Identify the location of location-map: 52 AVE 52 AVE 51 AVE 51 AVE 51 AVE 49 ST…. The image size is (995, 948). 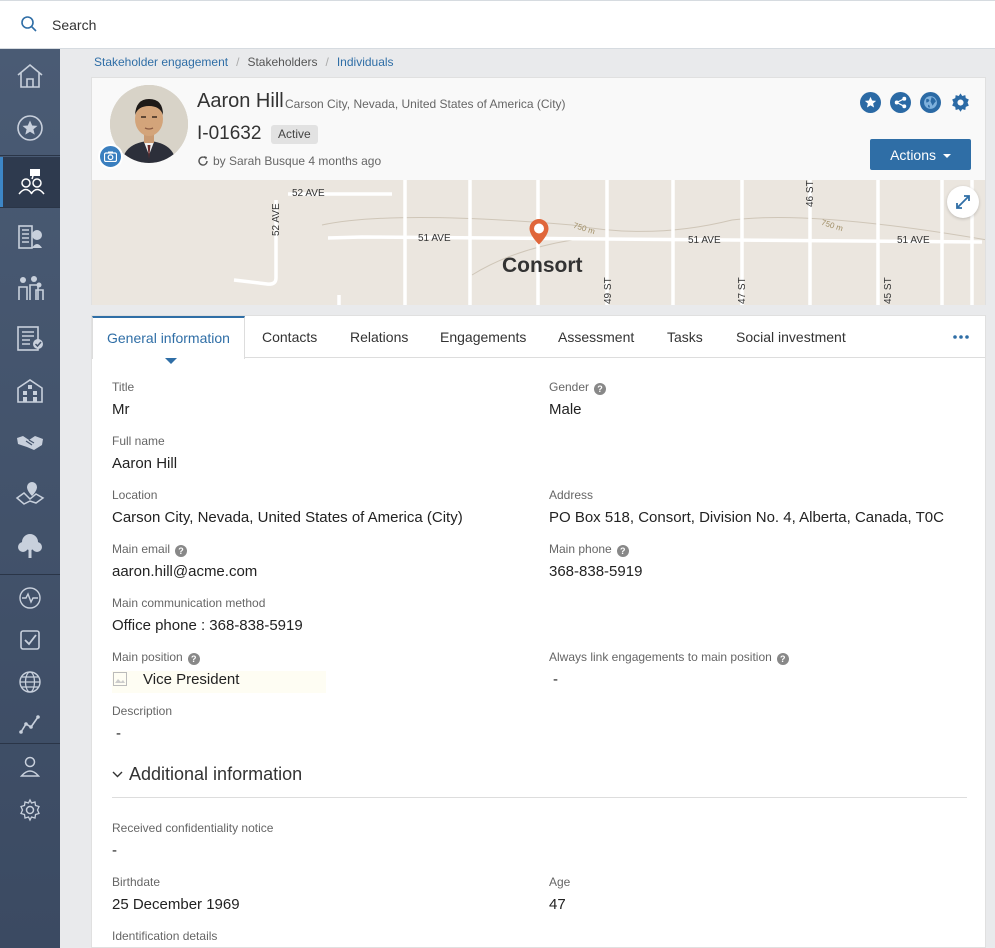
(538, 242).